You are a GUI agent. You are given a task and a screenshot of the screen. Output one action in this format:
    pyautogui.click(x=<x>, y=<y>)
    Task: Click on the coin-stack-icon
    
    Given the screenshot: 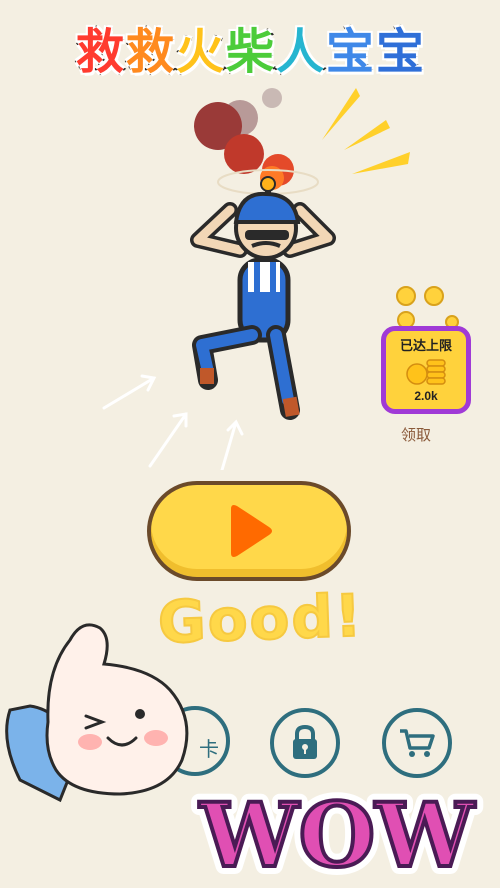 What is the action you would take?
    pyautogui.click(x=426, y=372)
    